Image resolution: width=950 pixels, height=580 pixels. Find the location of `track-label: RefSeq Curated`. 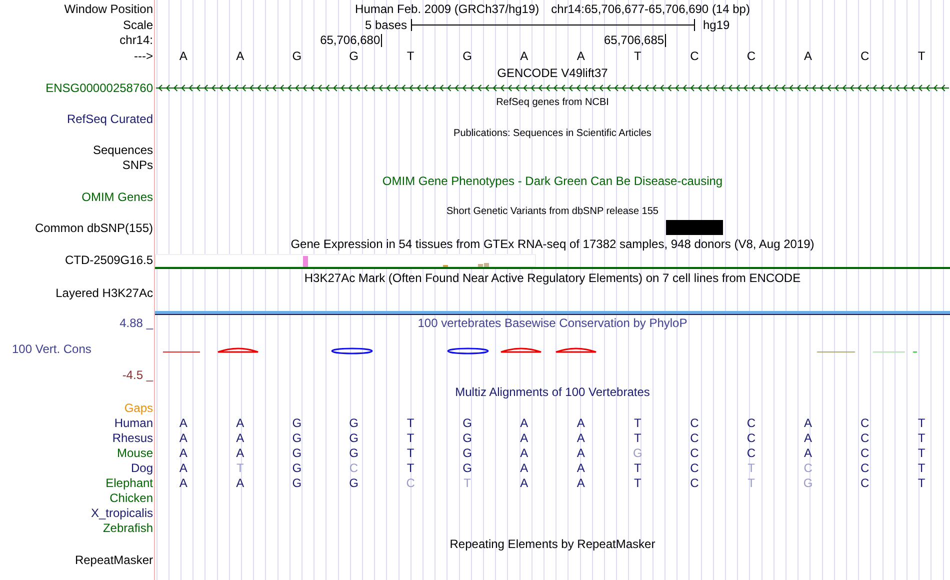

track-label: RefSeq Curated is located at coordinates (109, 119).